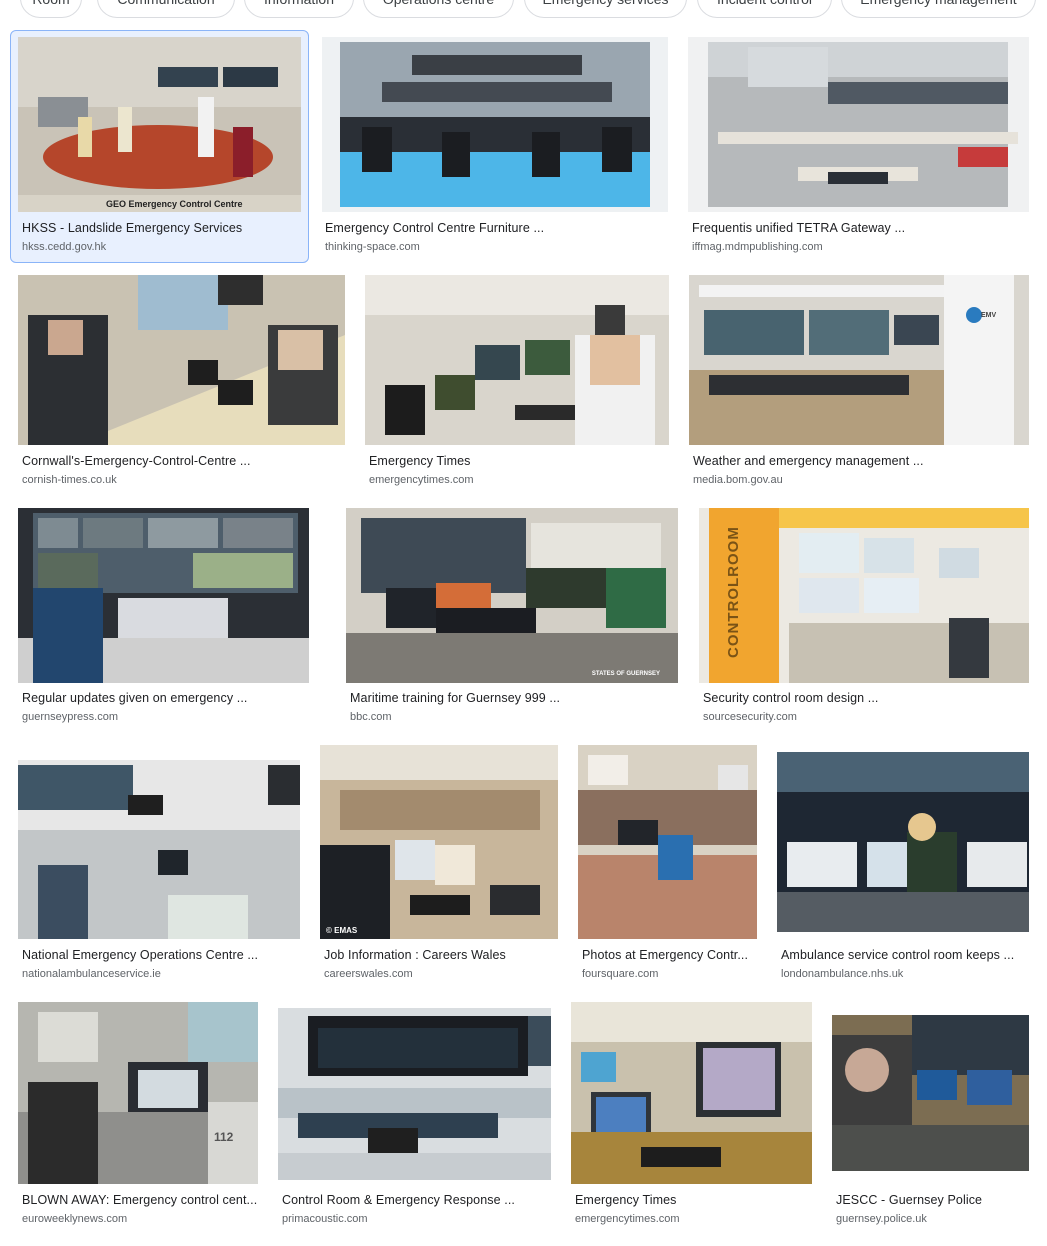  What do you see at coordinates (842, 974) in the screenshot?
I see `result-source: londonambulance.nhs.uk` at bounding box center [842, 974].